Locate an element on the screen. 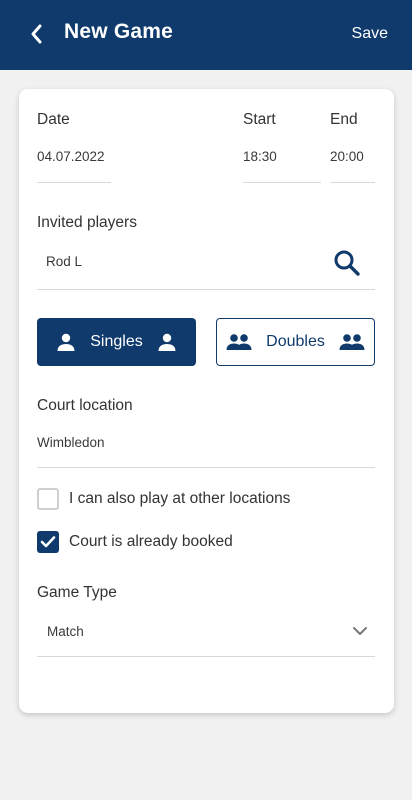 The image size is (412, 800). game-type-dropdown-toggle is located at coordinates (360, 631).